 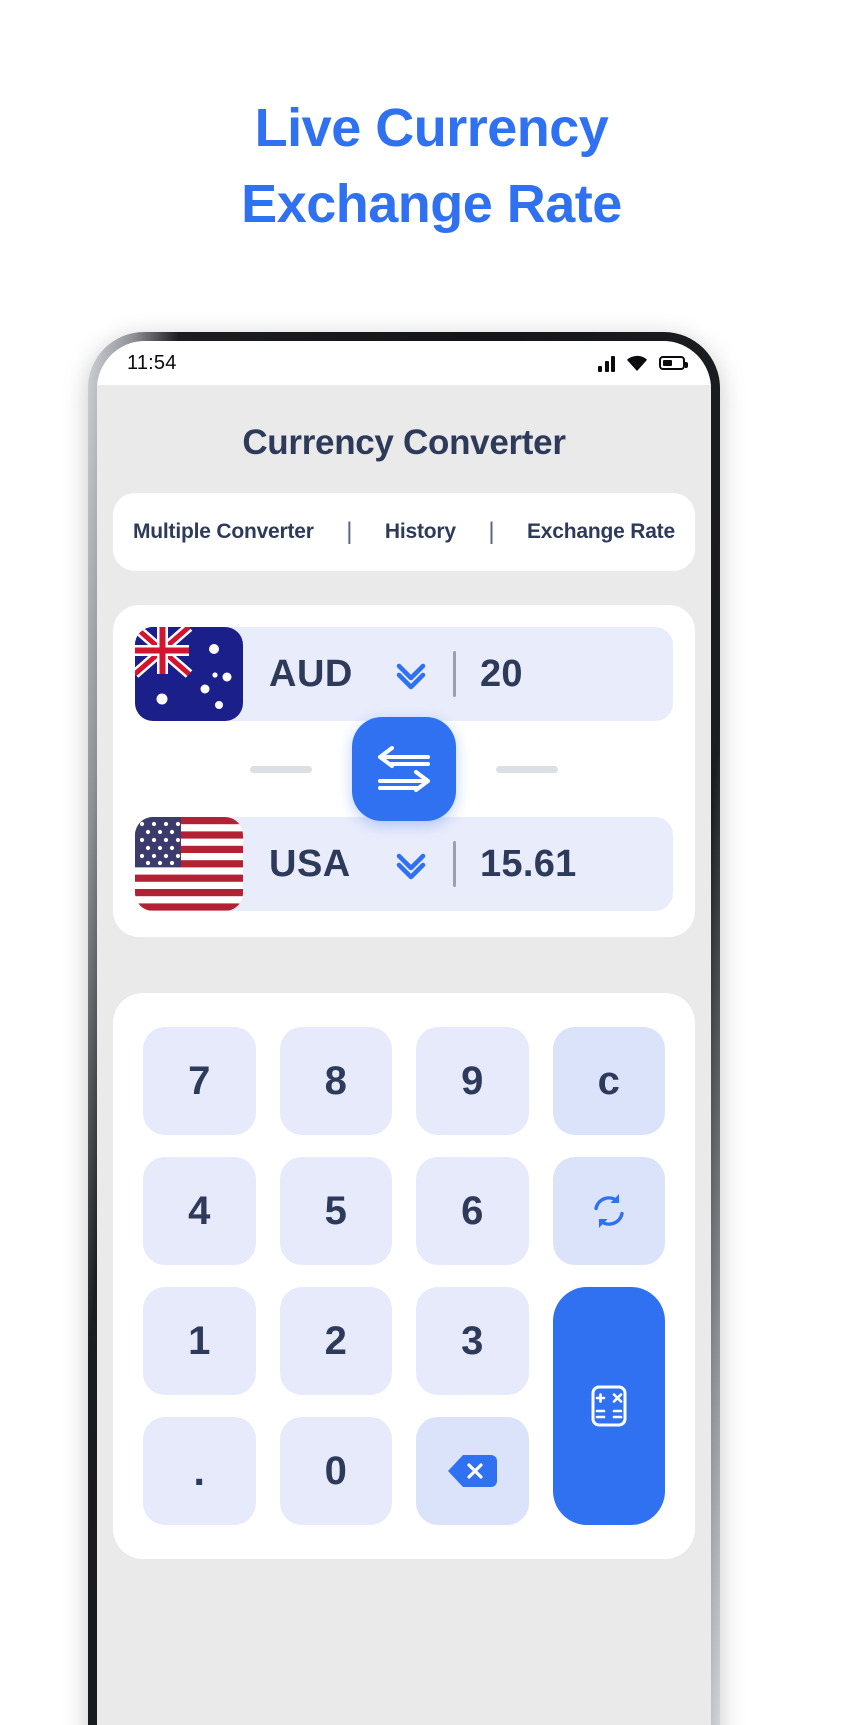 What do you see at coordinates (189, 674) in the screenshot?
I see `australia-flag-icon` at bounding box center [189, 674].